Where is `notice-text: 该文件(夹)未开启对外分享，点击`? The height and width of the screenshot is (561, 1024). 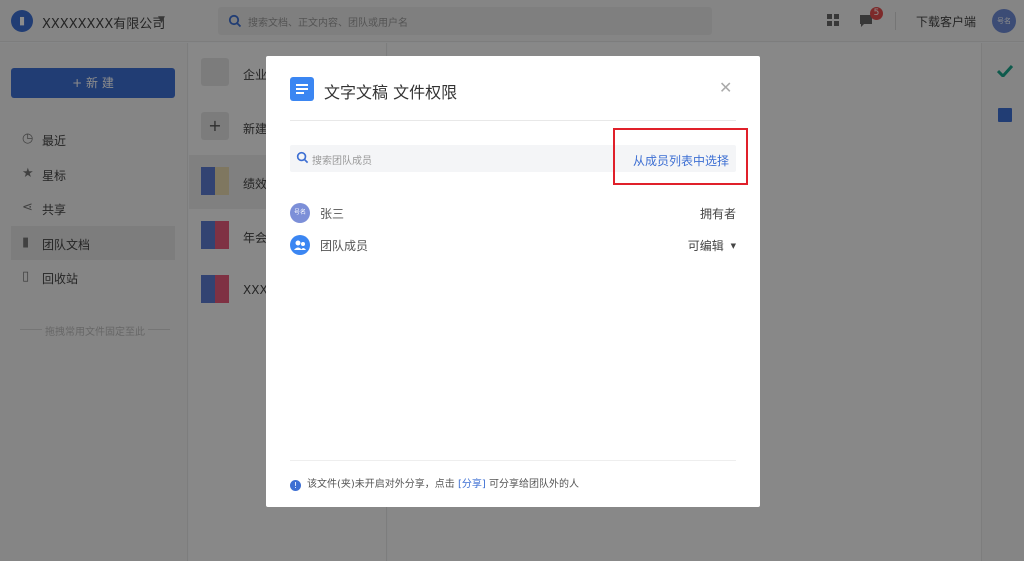
notice-text: 该文件(夹)未开启对外分享，点击 is located at coordinates (381, 484).